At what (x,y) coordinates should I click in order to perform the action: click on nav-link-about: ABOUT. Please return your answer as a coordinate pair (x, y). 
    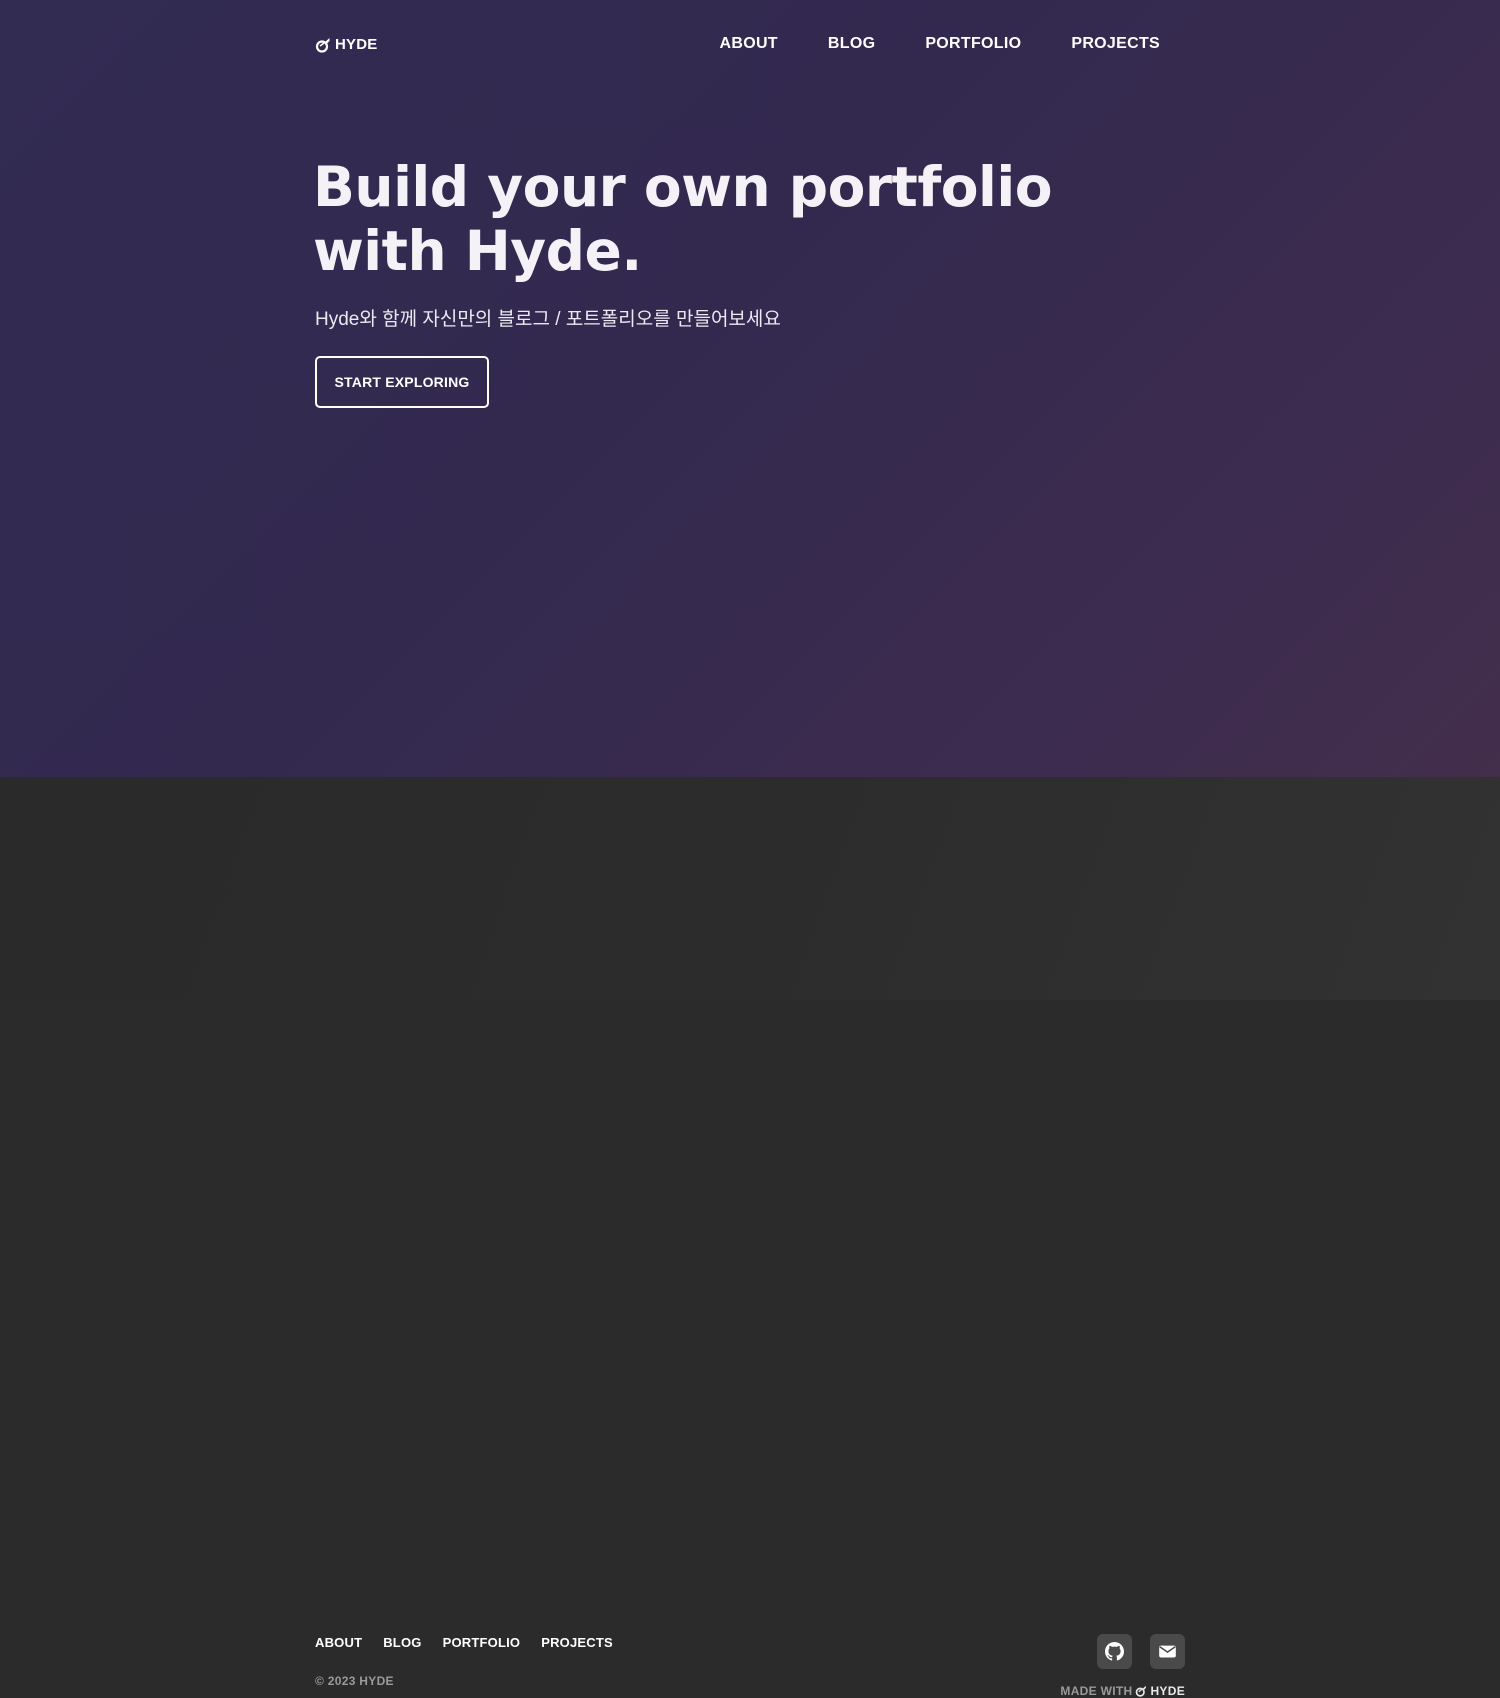
    Looking at the image, I should click on (749, 44).